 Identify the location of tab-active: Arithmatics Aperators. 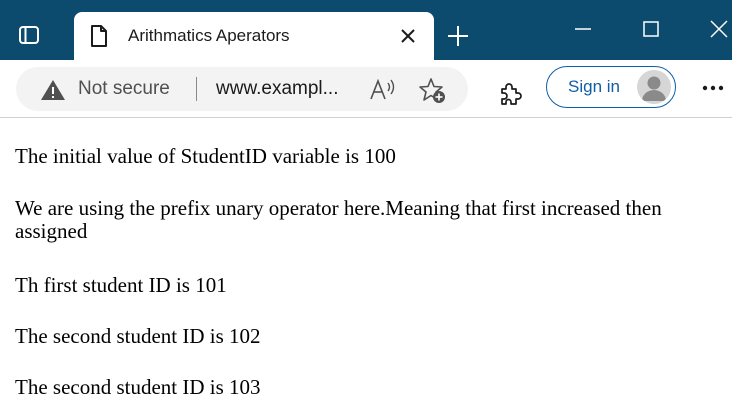
(254, 36).